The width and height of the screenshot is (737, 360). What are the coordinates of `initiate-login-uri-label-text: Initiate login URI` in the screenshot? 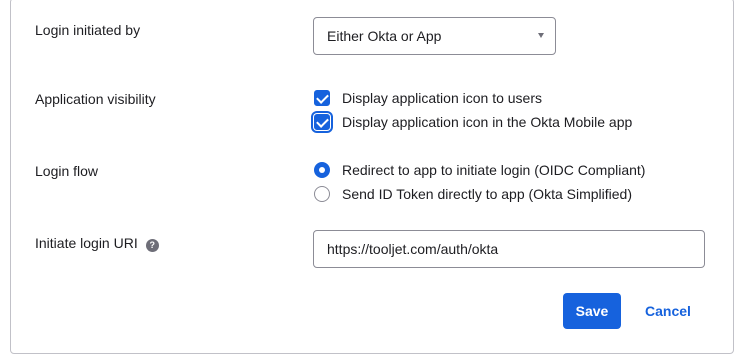 It's located at (86, 243).